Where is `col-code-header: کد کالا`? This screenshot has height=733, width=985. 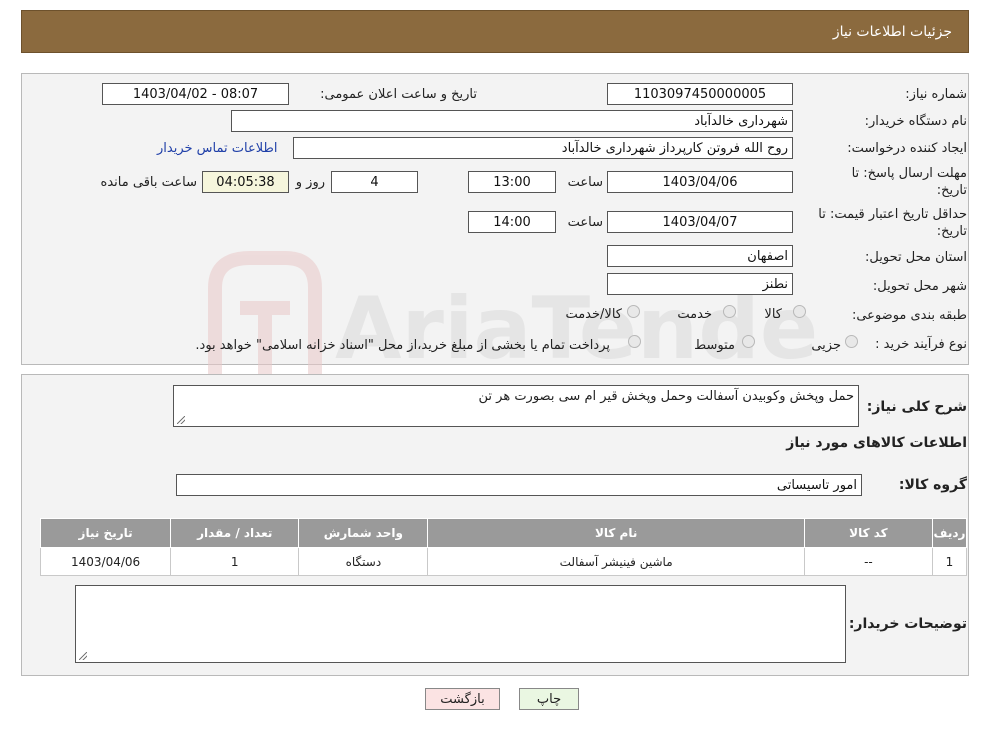
col-code-header: کد کالا is located at coordinates (868, 533).